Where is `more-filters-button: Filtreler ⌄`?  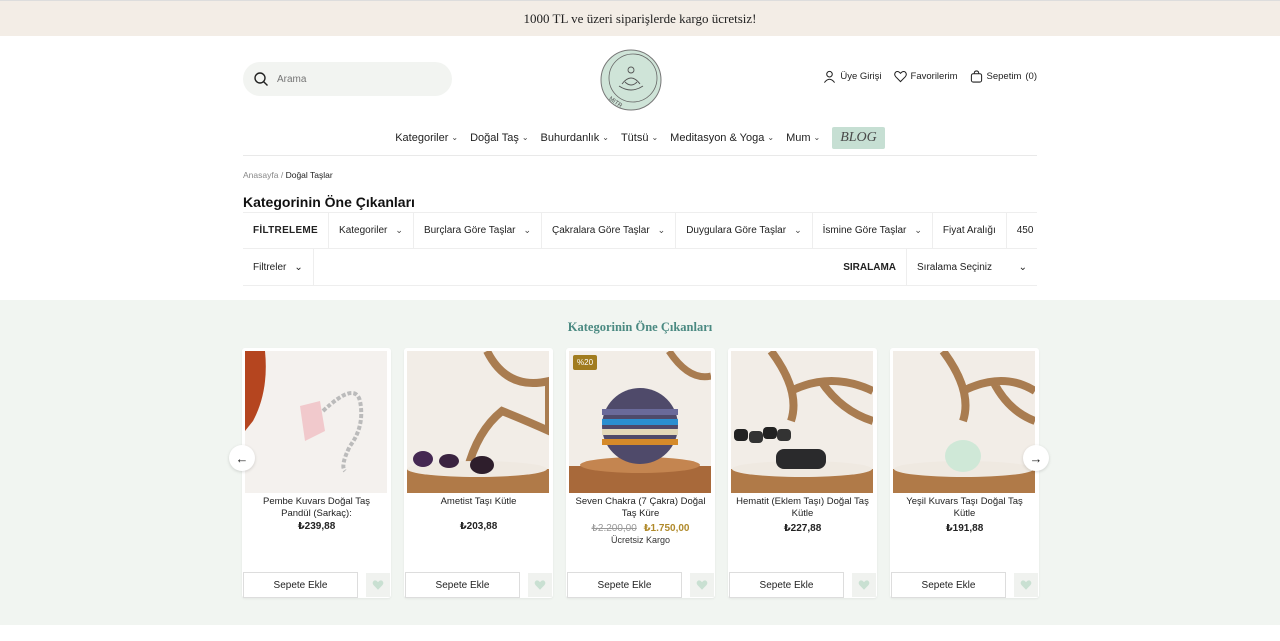 more-filters-button: Filtreler ⌄ is located at coordinates (278, 267).